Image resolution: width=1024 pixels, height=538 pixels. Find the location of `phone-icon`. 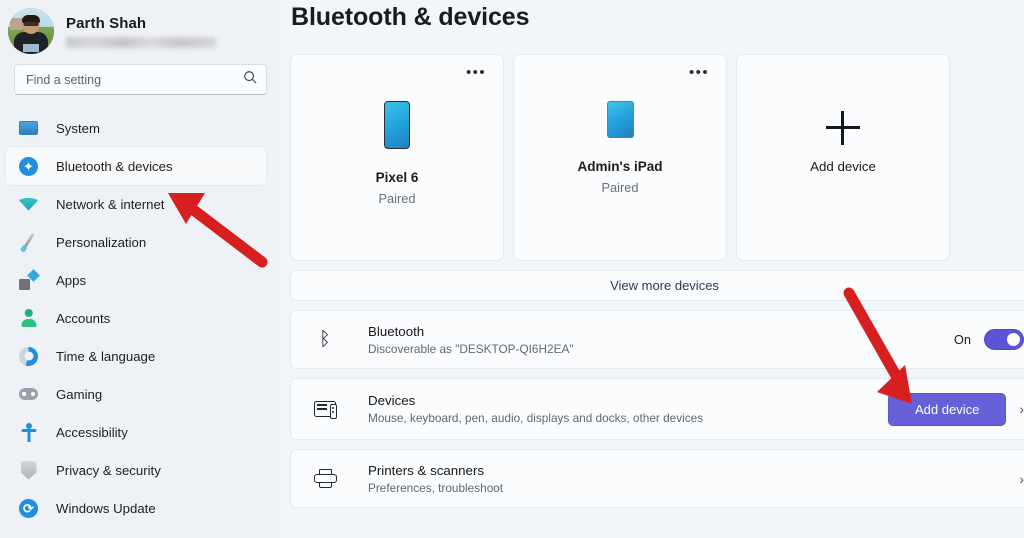

phone-icon is located at coordinates (397, 125).